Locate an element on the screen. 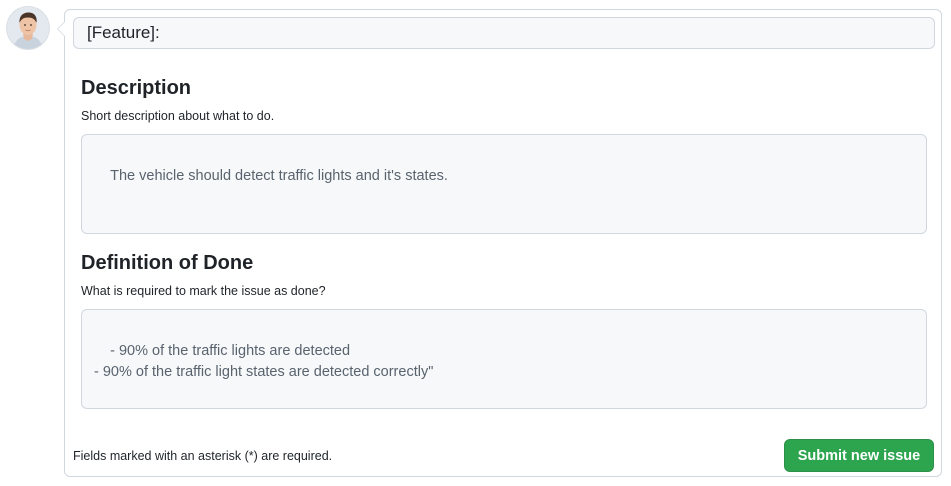 The height and width of the screenshot is (486, 951). description-hint: Short description about what to do. is located at coordinates (178, 116).